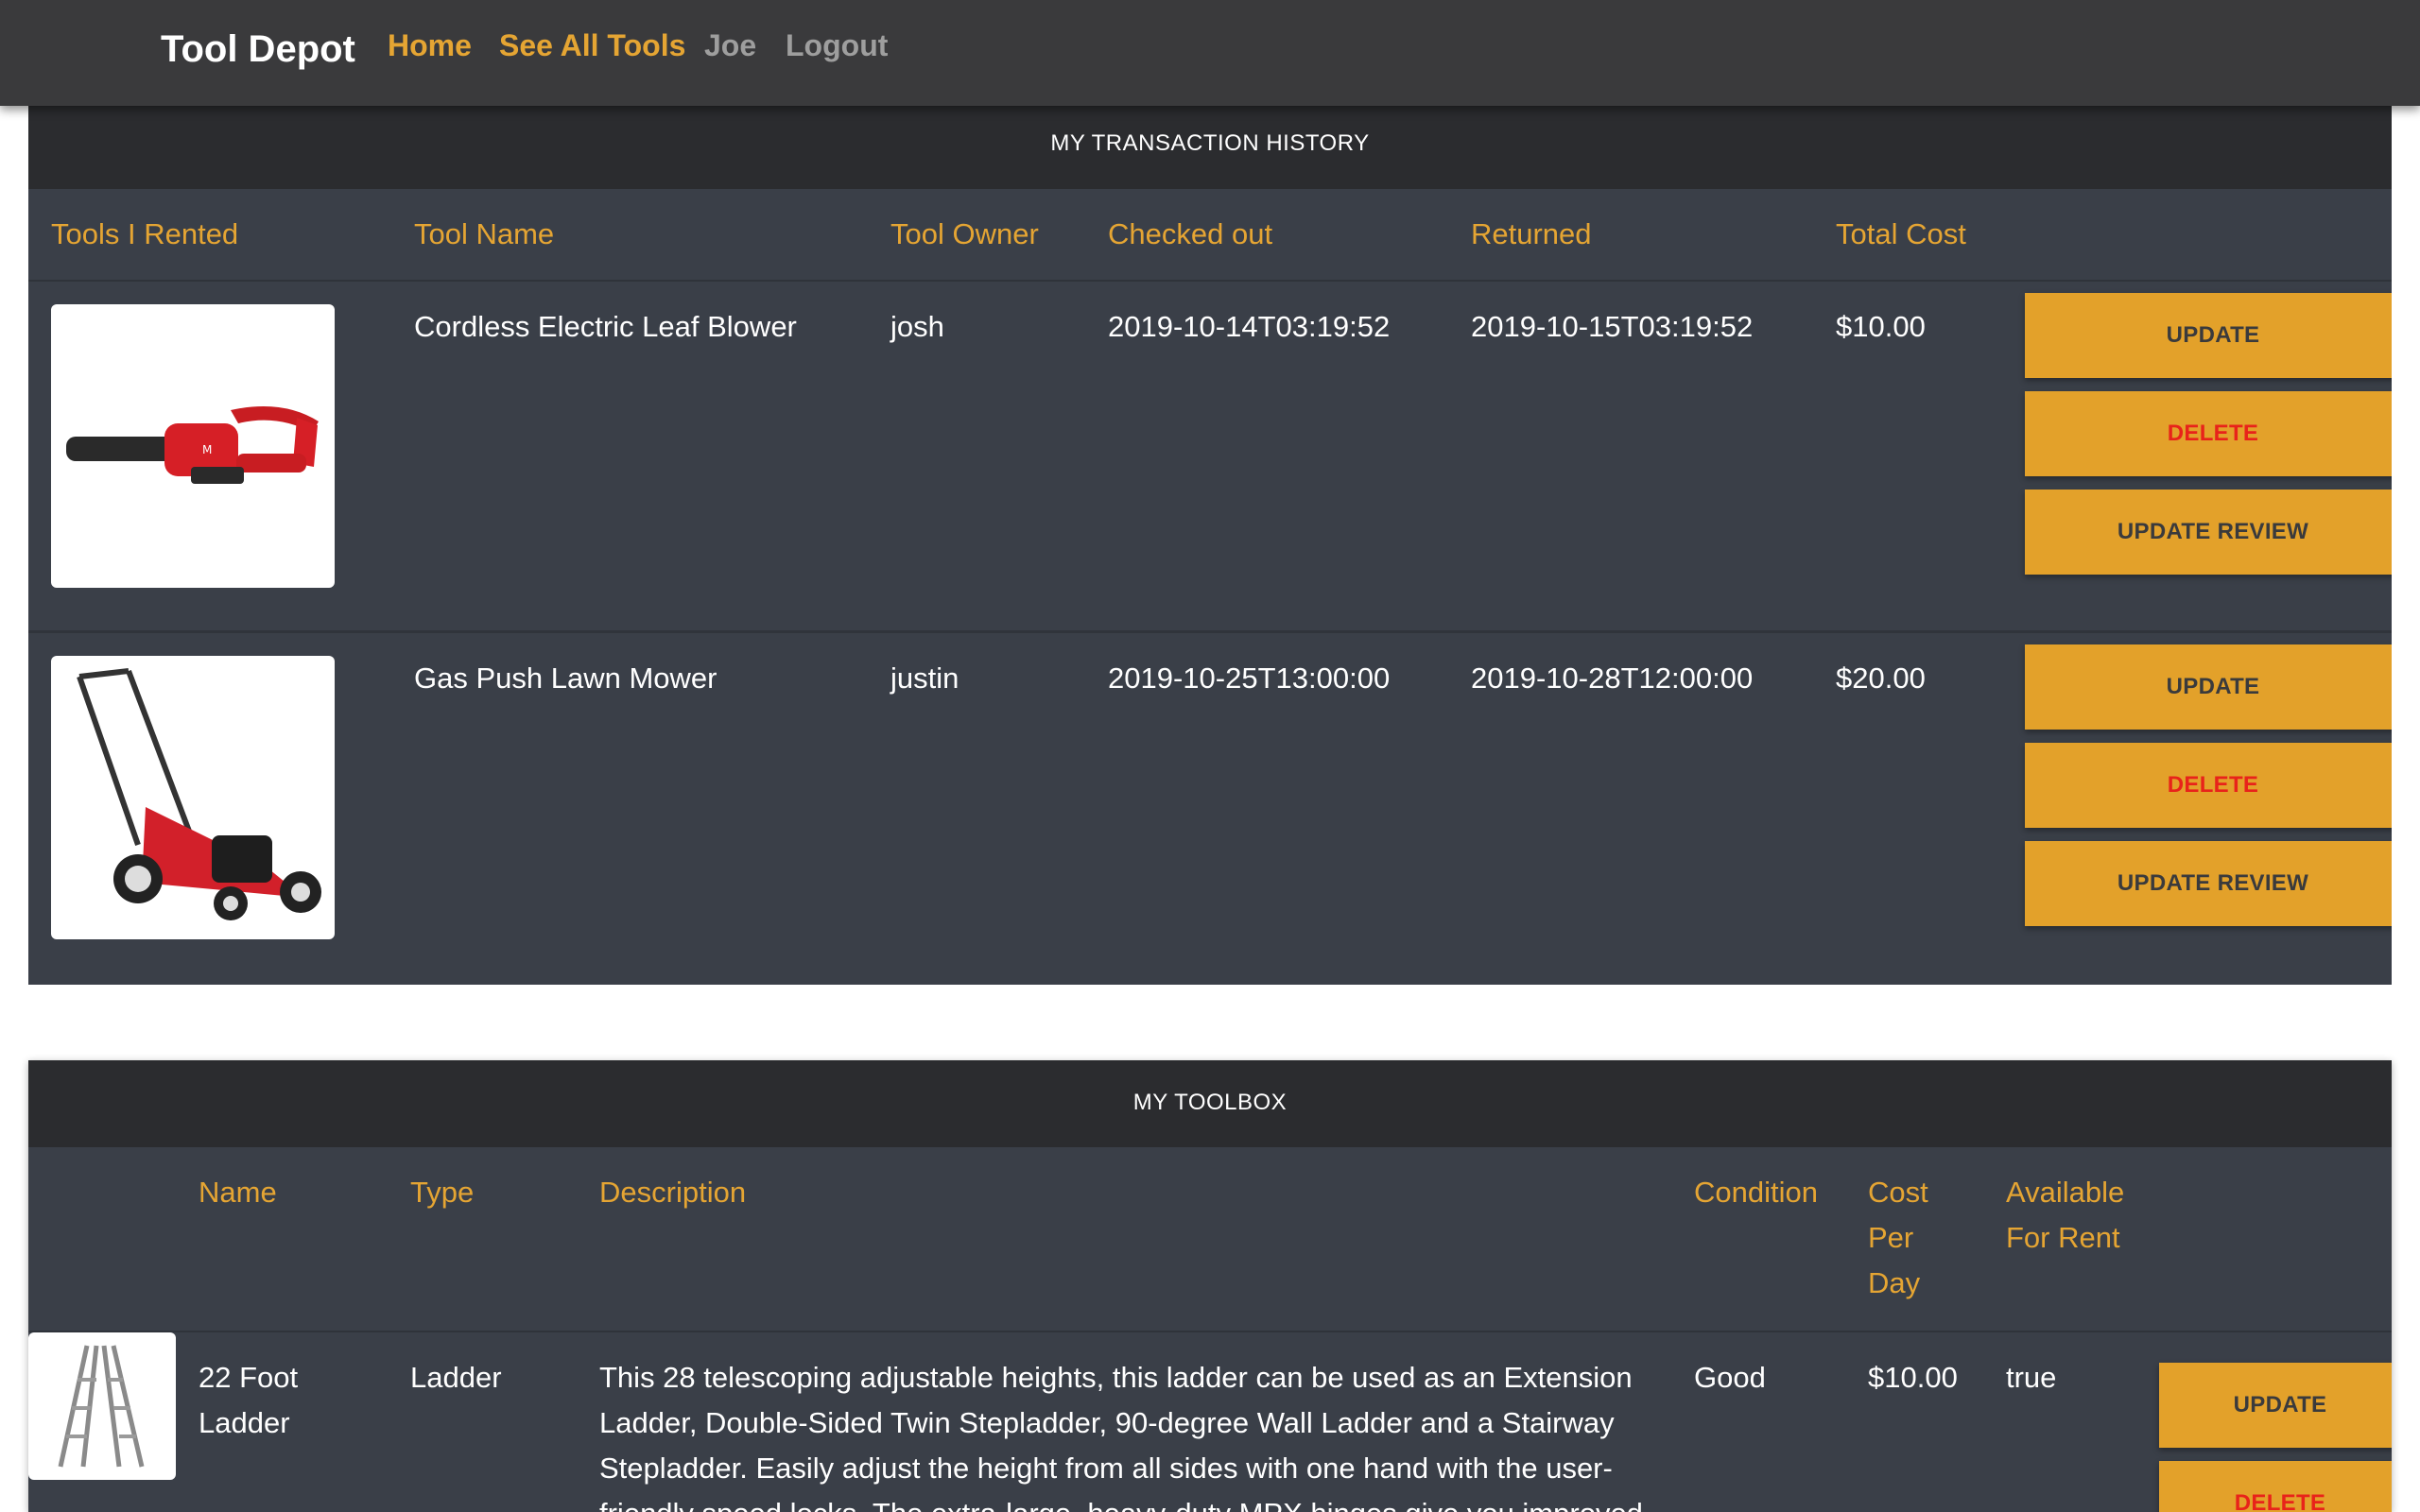  What do you see at coordinates (430, 45) in the screenshot?
I see `nav-link-home: Home` at bounding box center [430, 45].